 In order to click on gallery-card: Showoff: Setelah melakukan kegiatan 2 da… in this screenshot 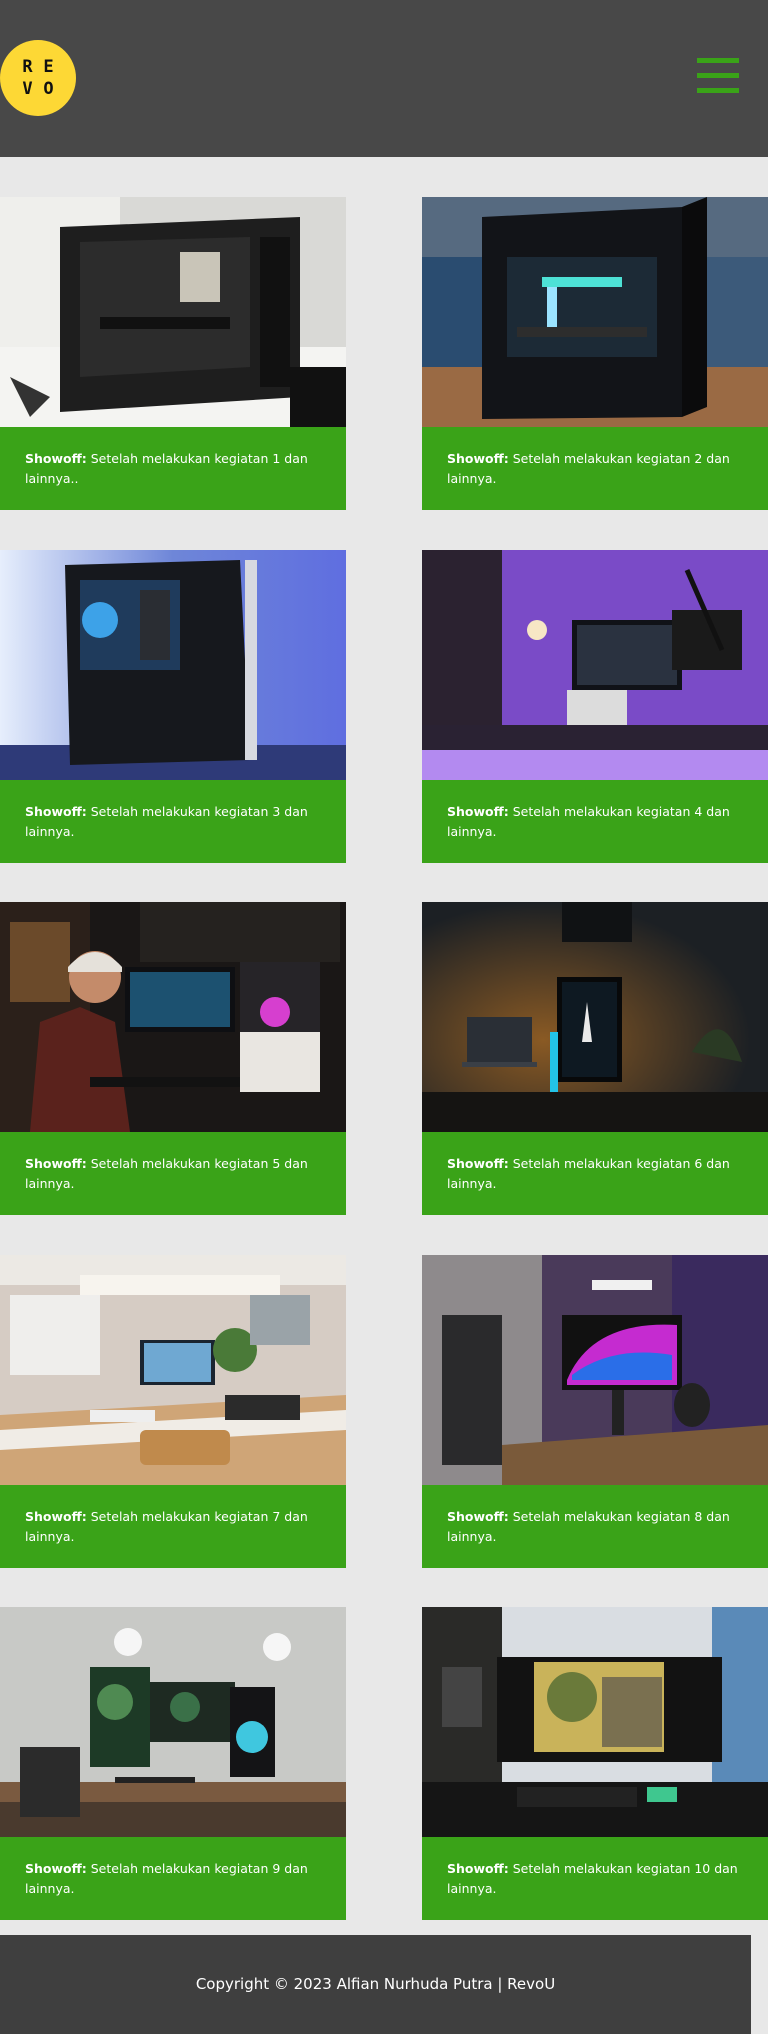, I will do `click(595, 353)`.